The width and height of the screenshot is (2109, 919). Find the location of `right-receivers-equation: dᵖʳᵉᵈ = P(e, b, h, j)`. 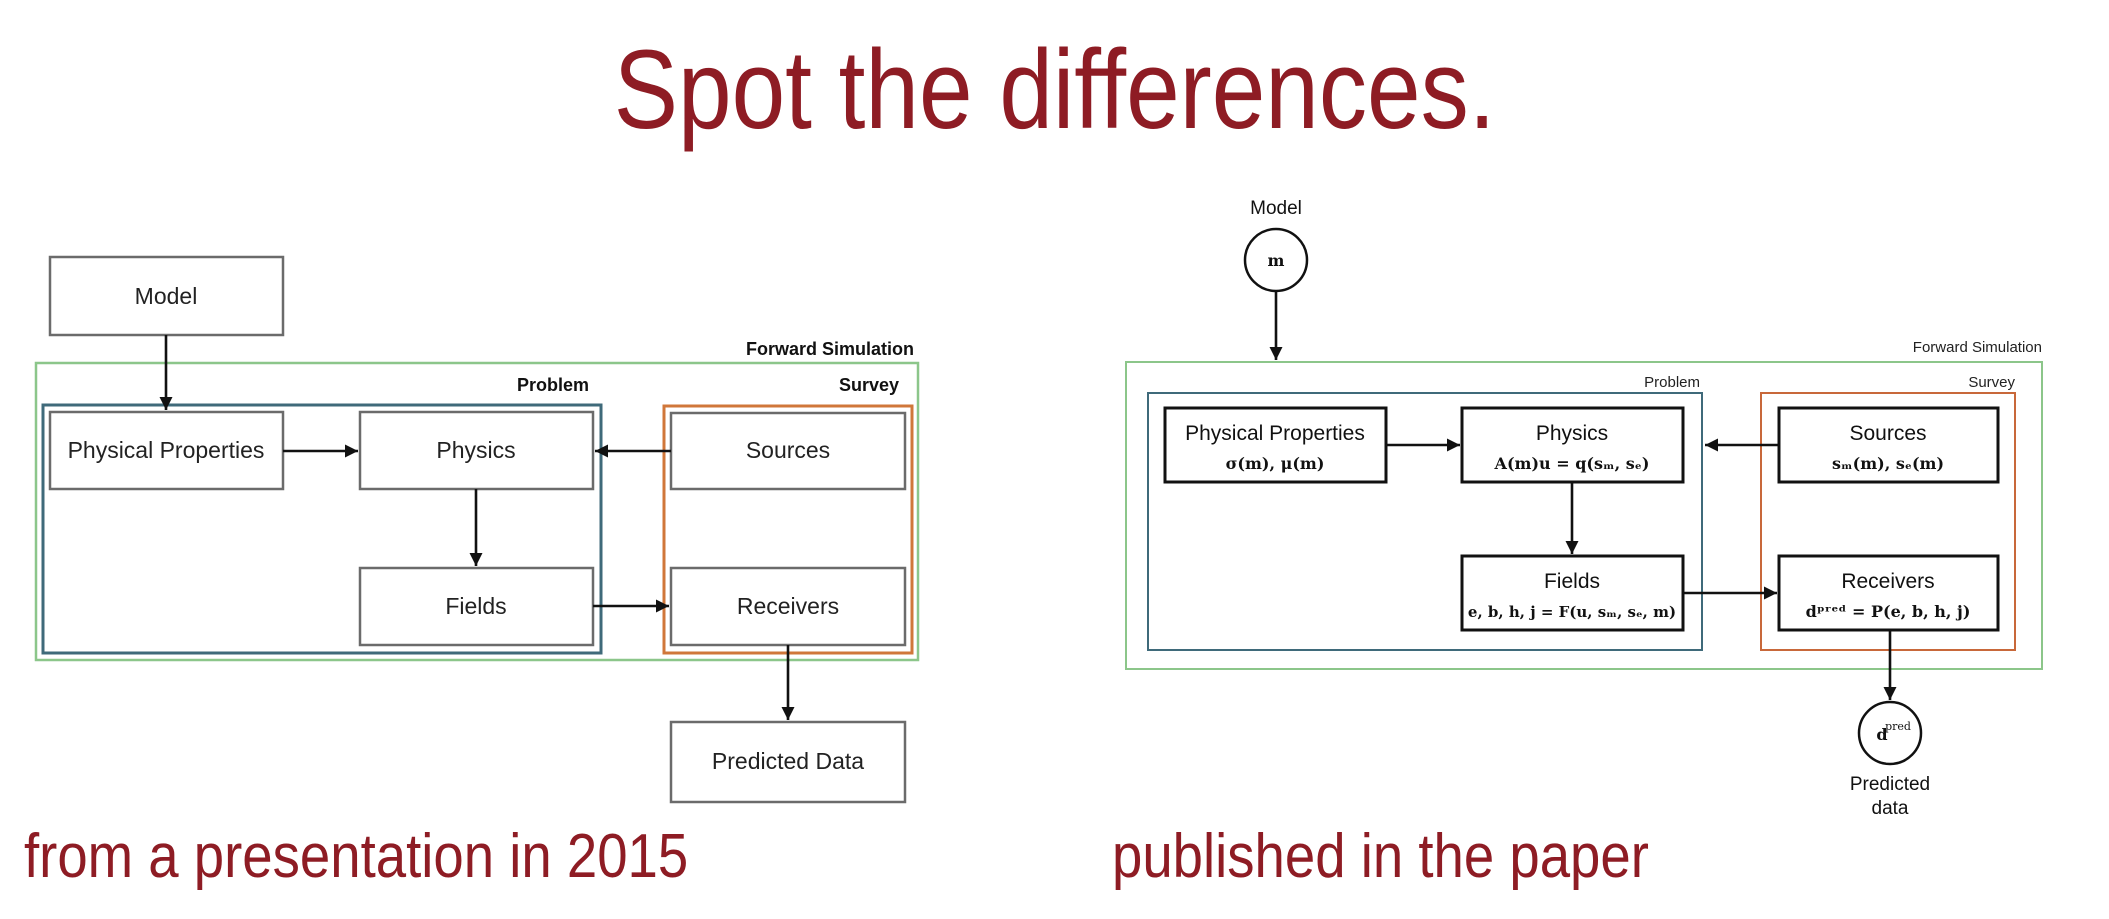

right-receivers-equation: dᵖʳᵉᵈ = P(e, b, h, j) is located at coordinates (1888, 611).